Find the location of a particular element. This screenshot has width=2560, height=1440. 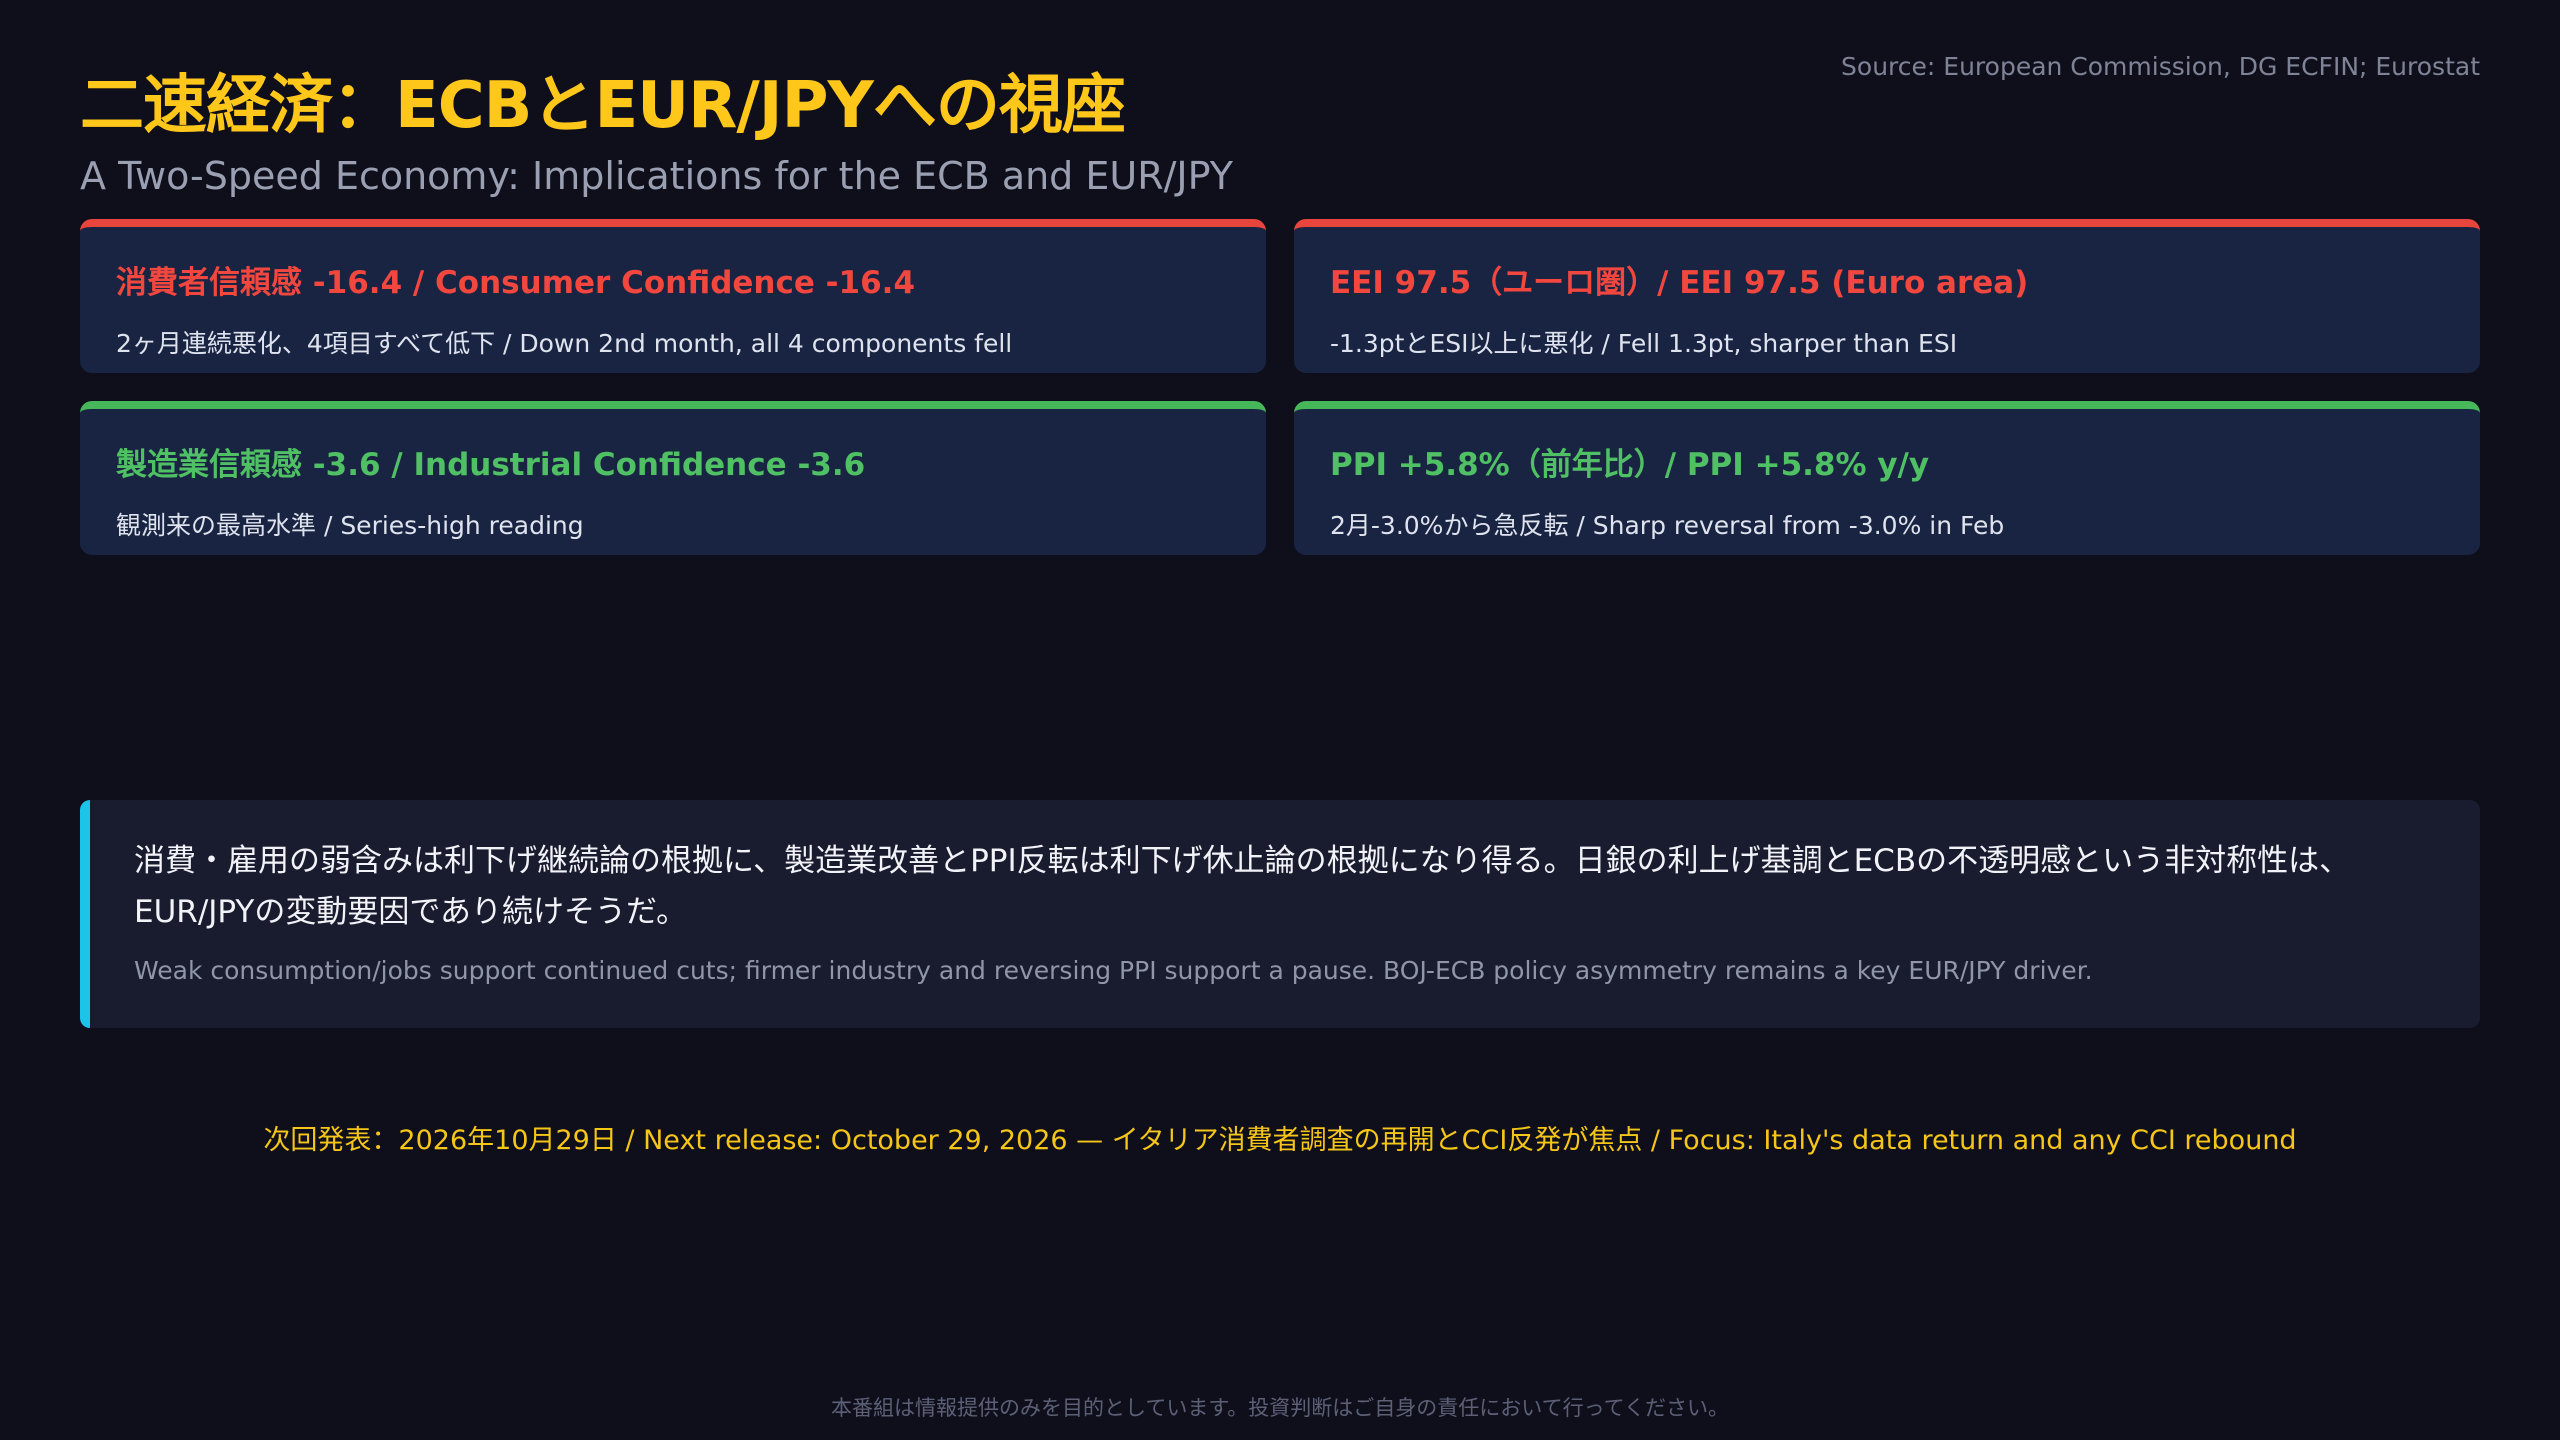

card-subtitle: 観測来の最高水準 / Series-high reading is located at coordinates (350, 525).